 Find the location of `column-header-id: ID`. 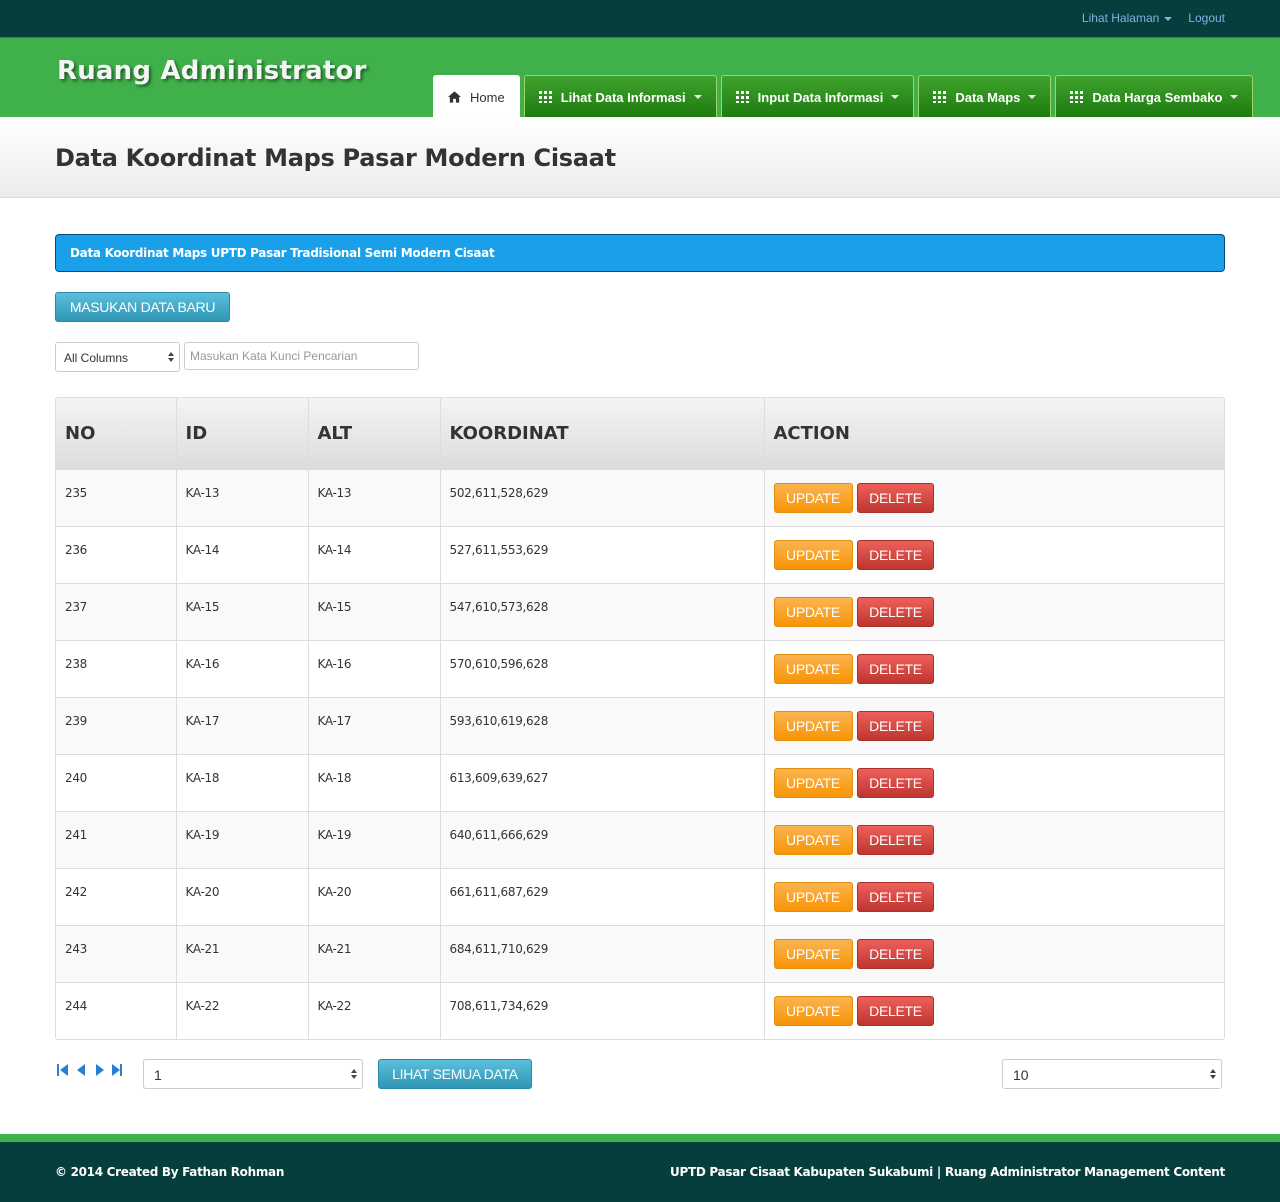

column-header-id: ID is located at coordinates (241, 433).